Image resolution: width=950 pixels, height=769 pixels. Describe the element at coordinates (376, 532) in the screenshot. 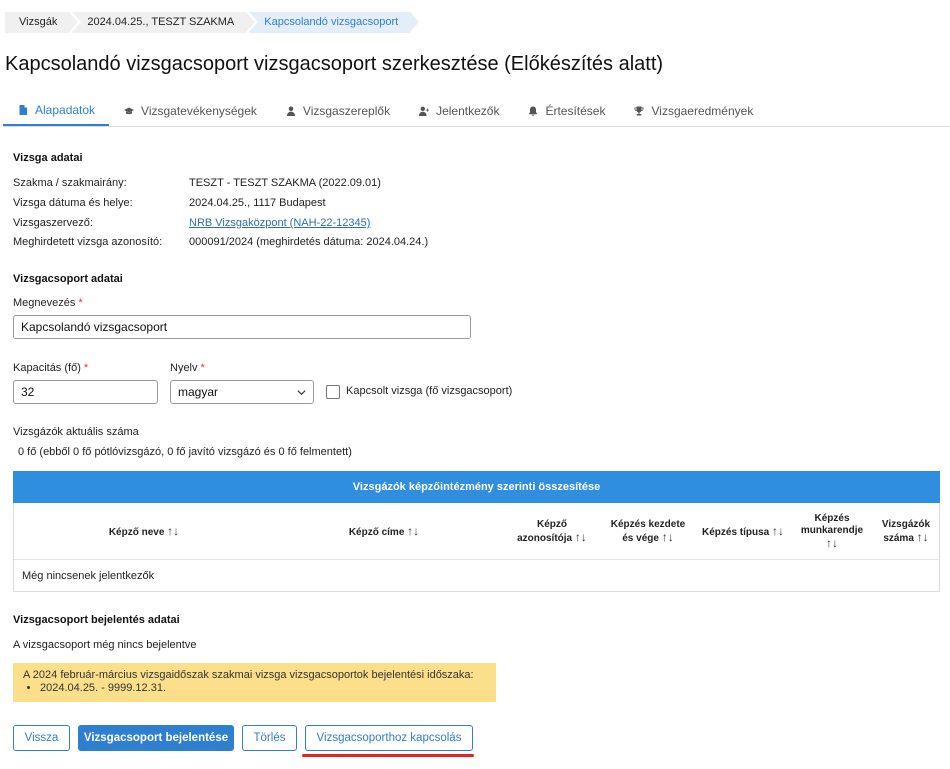

I see `col-label: Képző címe` at that location.